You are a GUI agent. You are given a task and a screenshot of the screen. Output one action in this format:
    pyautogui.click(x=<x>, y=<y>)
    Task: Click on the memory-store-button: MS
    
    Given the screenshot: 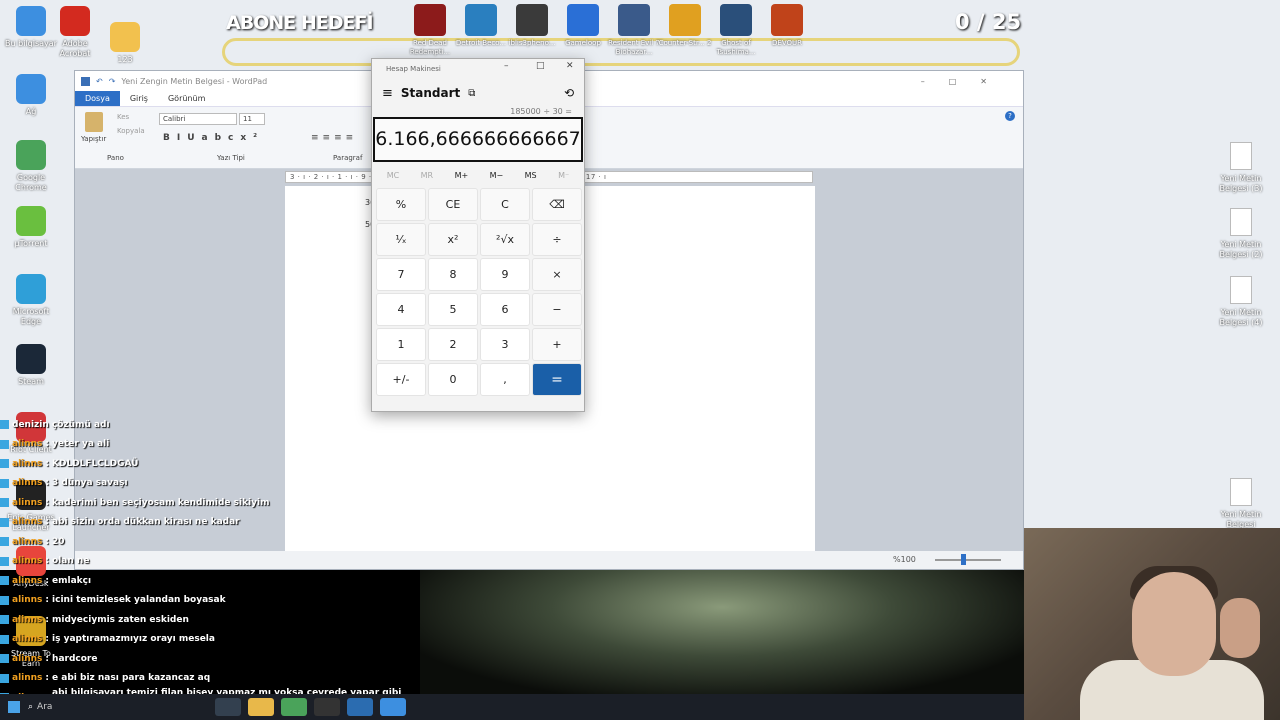 What is the action you would take?
    pyautogui.click(x=531, y=175)
    